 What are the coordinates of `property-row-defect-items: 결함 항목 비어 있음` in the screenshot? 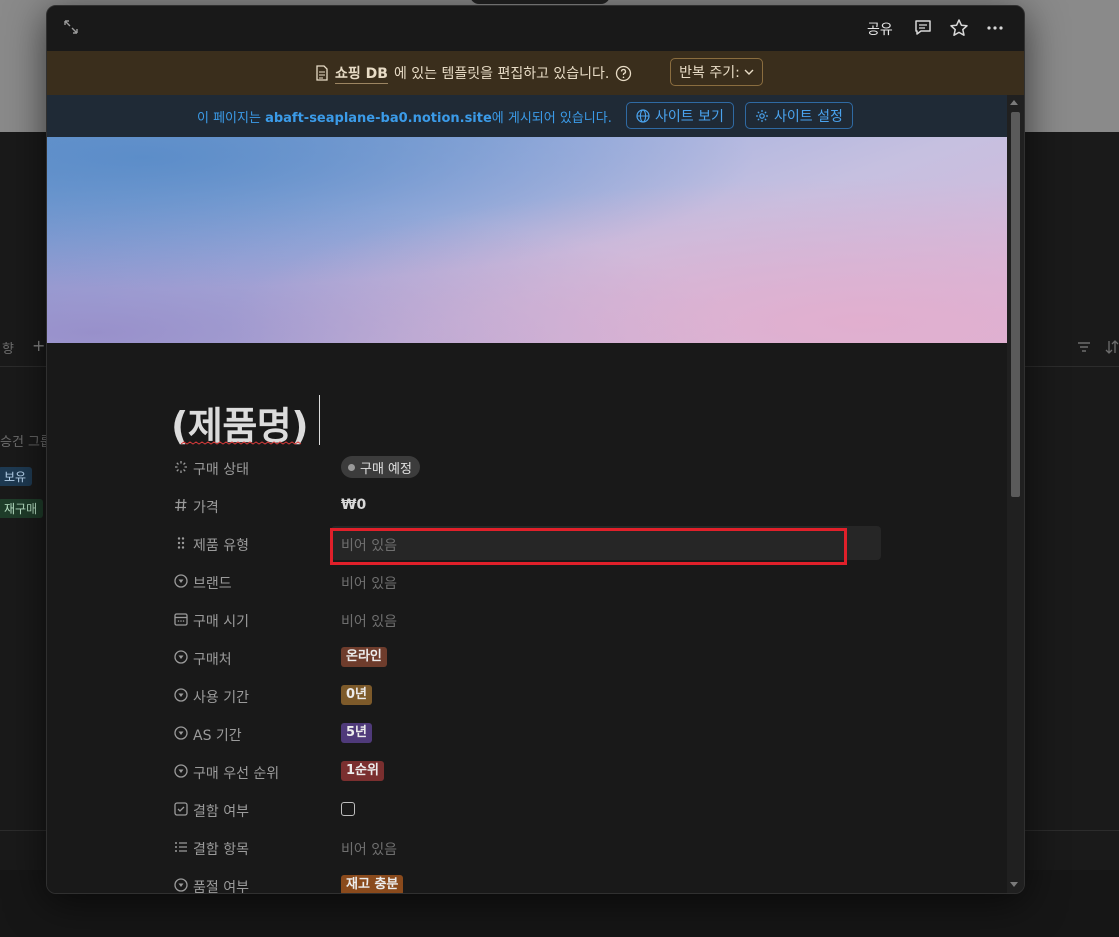 It's located at (531, 848).